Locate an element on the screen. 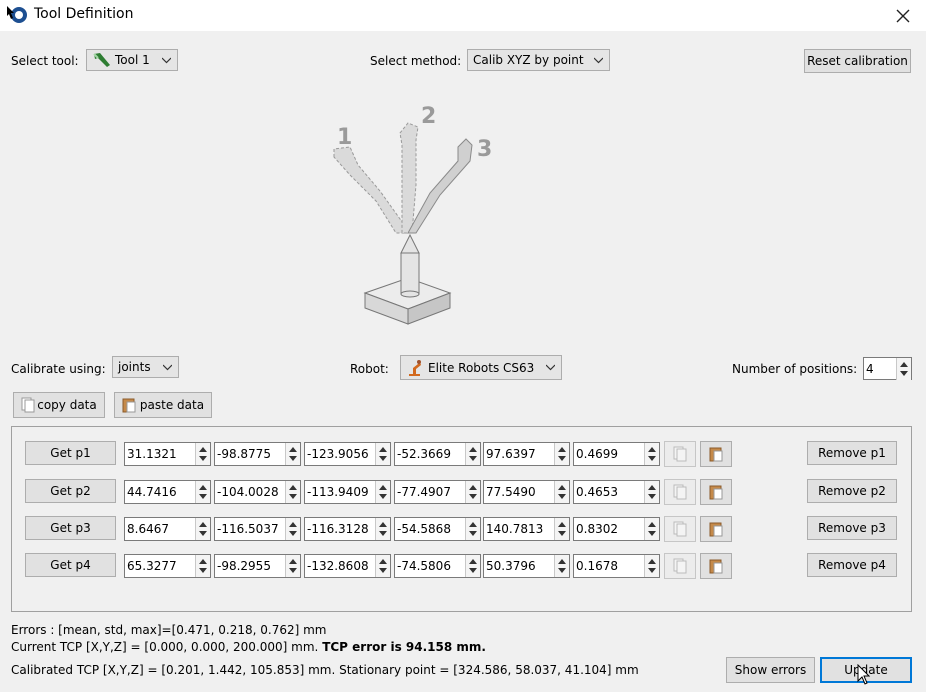 This screenshot has height=692, width=926. get-p2-button: Get p2 is located at coordinates (70, 491).